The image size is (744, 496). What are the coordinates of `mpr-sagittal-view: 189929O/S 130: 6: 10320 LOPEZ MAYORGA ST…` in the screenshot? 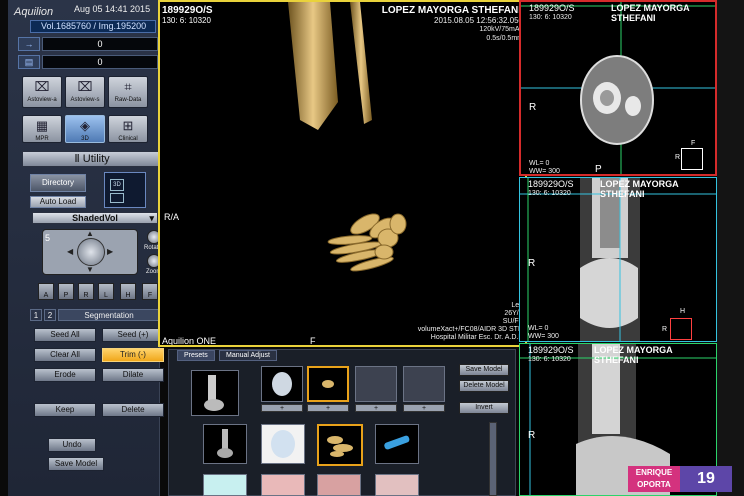 It's located at (618, 259).